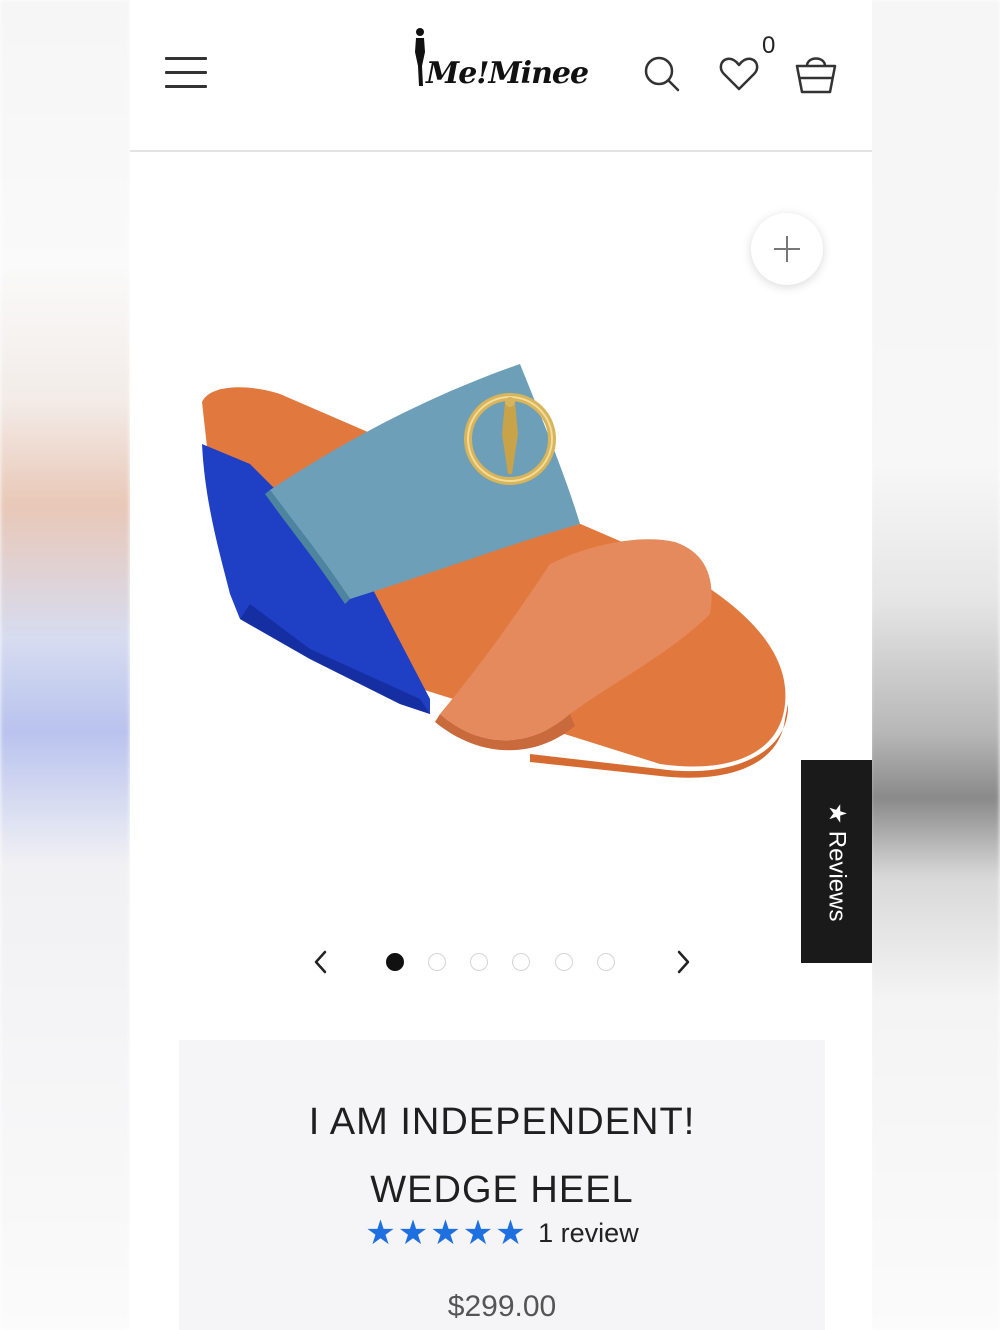 This screenshot has width=1000, height=1330. I want to click on rating-stars-icon: ★★★★★, so click(446, 1233).